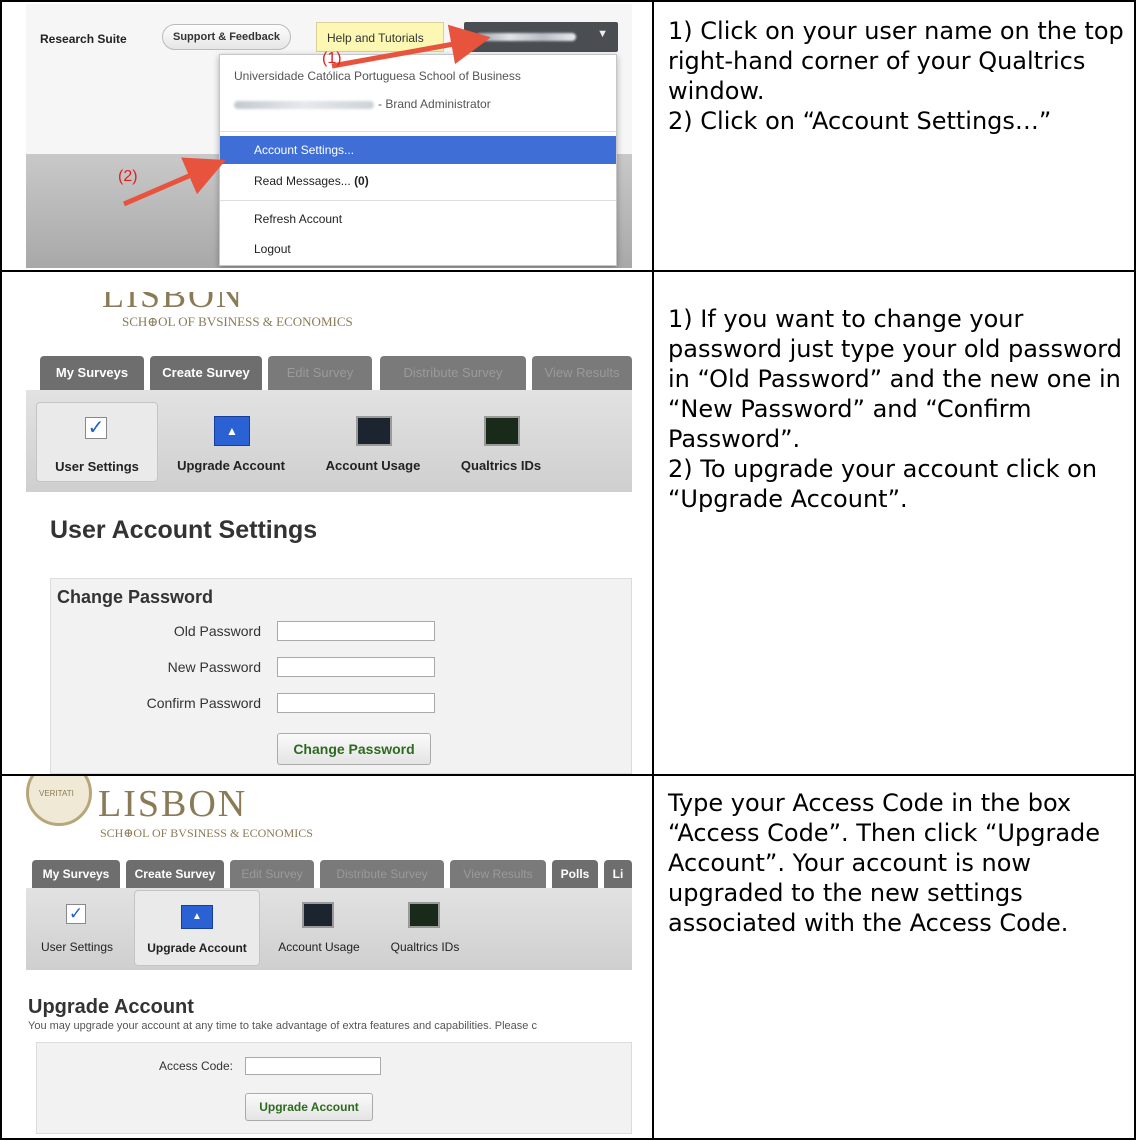 The image size is (1136, 1140). What do you see at coordinates (356, 703) in the screenshot?
I see `confirm-password-input` at bounding box center [356, 703].